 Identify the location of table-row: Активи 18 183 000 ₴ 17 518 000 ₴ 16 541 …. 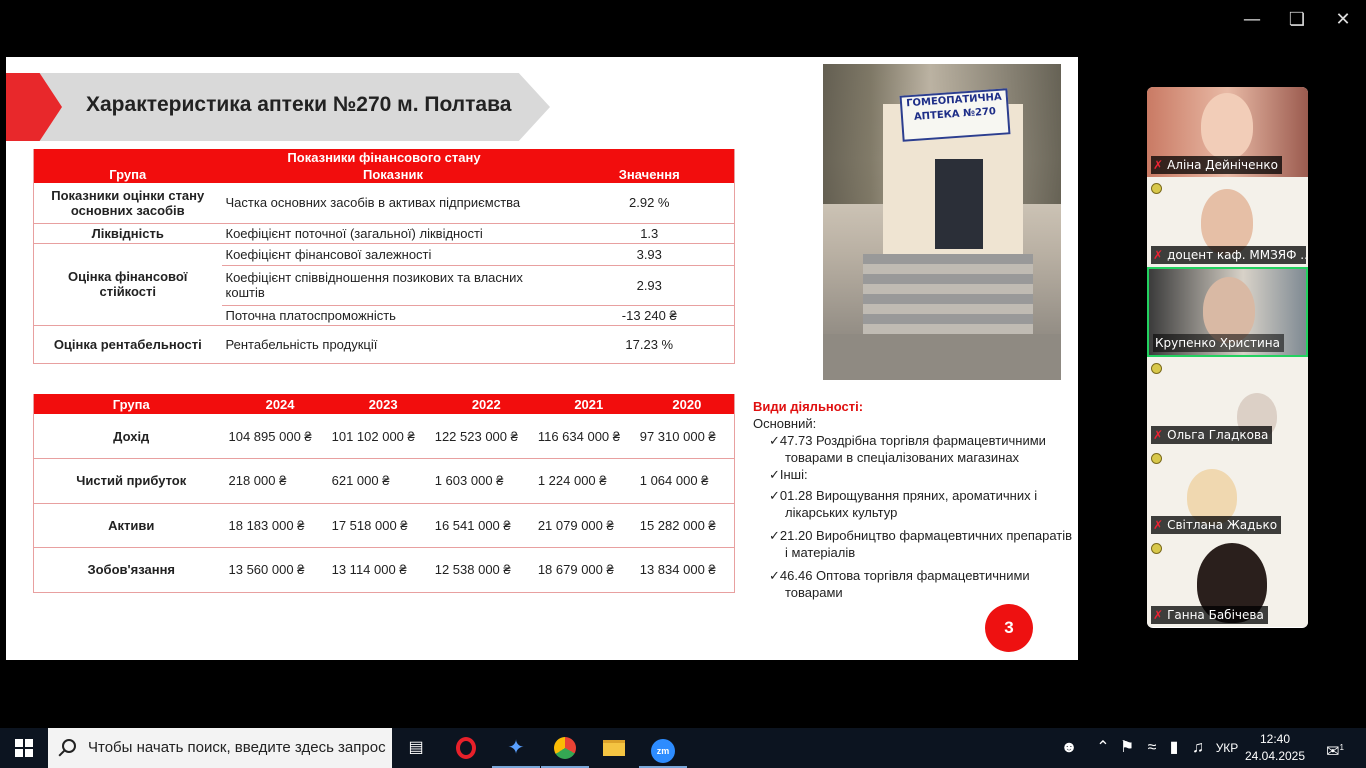
(384, 525).